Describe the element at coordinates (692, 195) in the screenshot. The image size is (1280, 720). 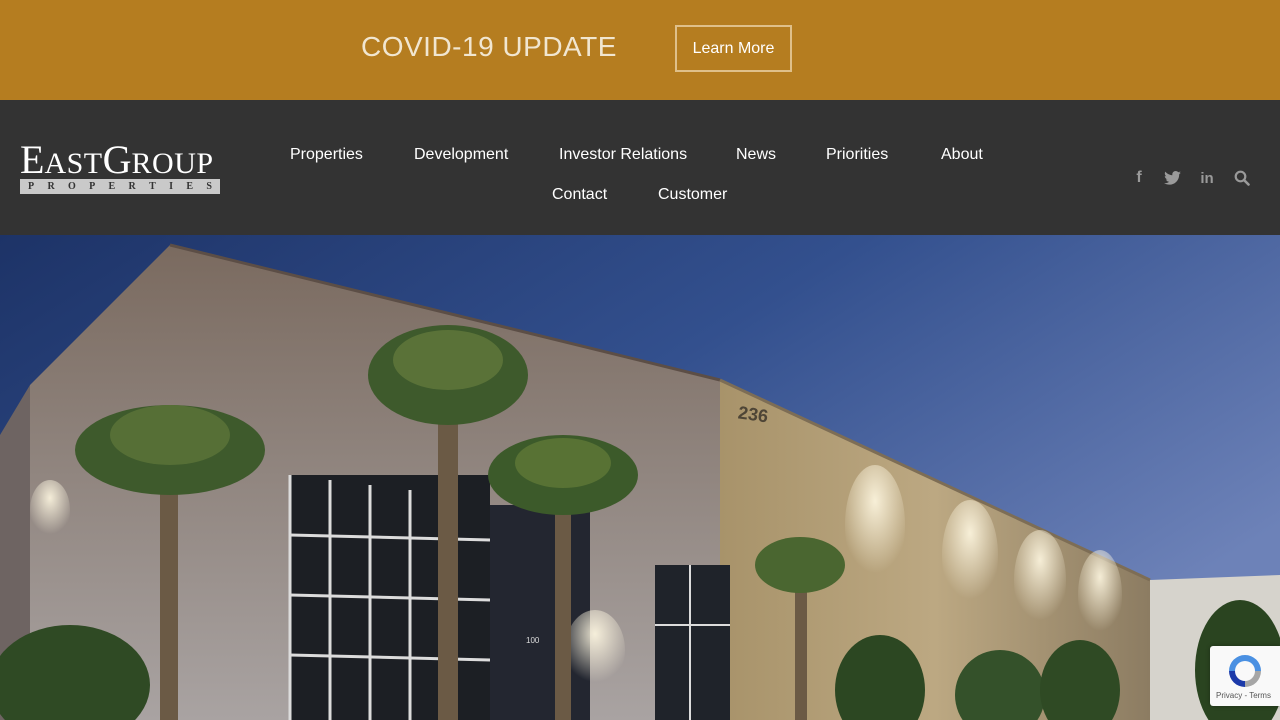
I see `nav-item-customer: Customer` at that location.